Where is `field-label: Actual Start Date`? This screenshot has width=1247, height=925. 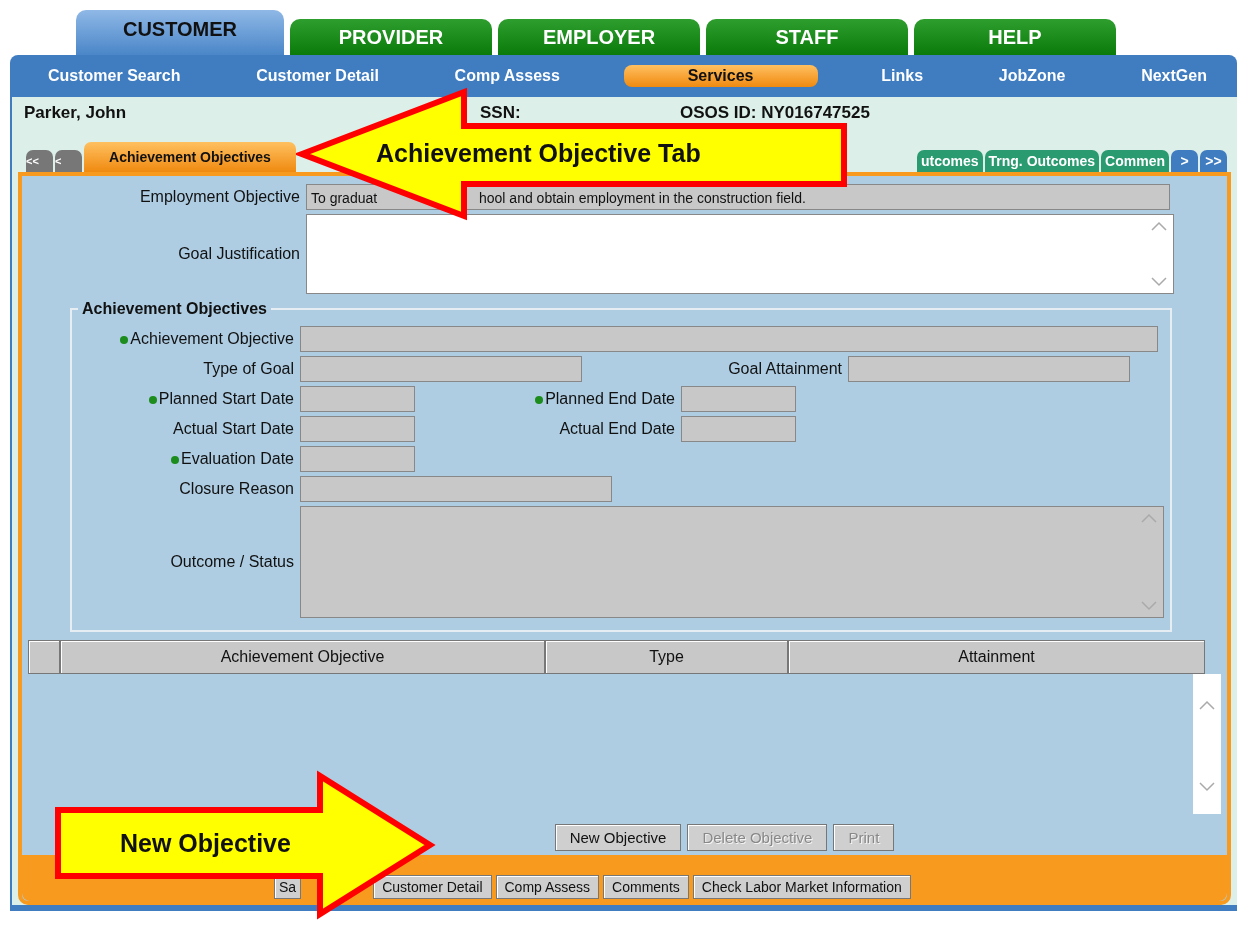 field-label: Actual Start Date is located at coordinates (233, 429).